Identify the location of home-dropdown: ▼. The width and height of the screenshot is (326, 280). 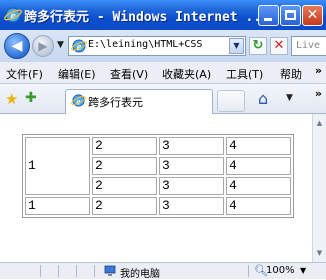
(289, 98).